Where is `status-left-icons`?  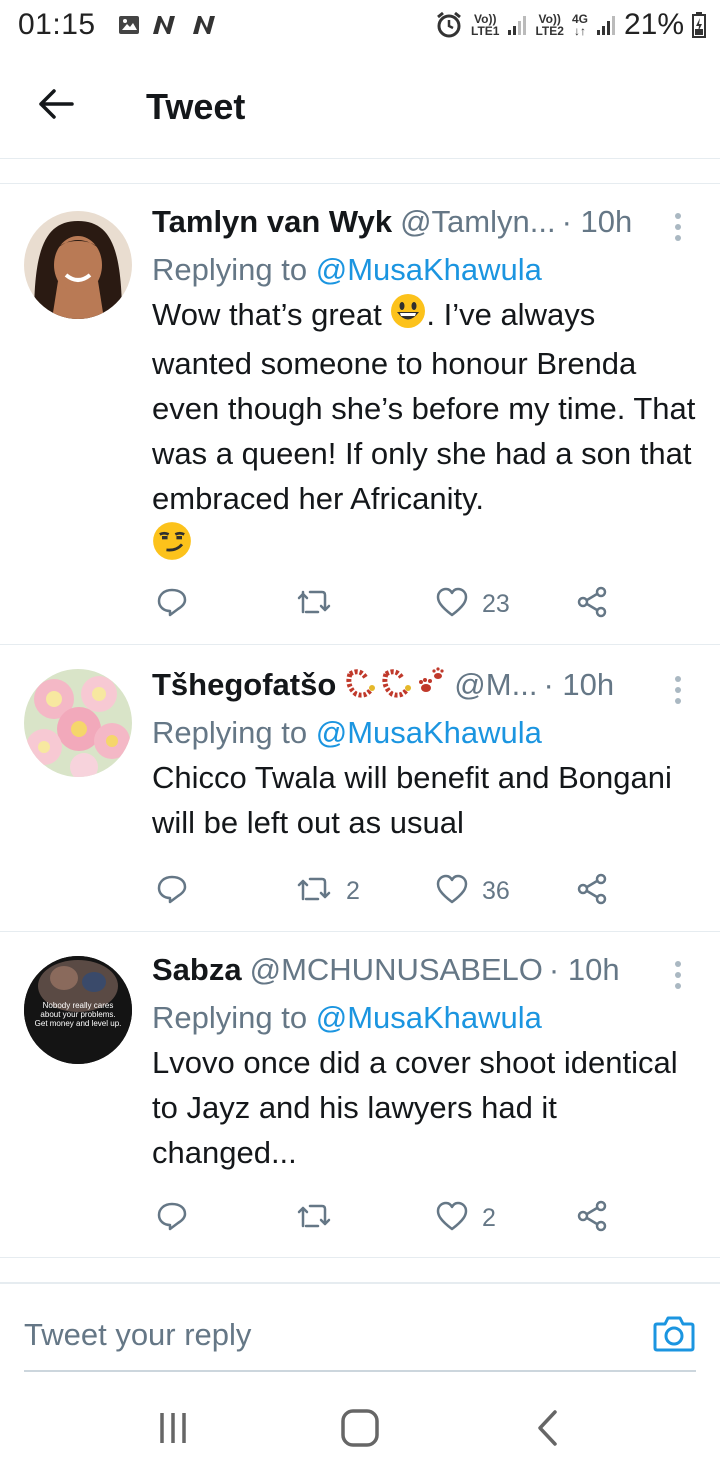
status-left-icons is located at coordinates (169, 25).